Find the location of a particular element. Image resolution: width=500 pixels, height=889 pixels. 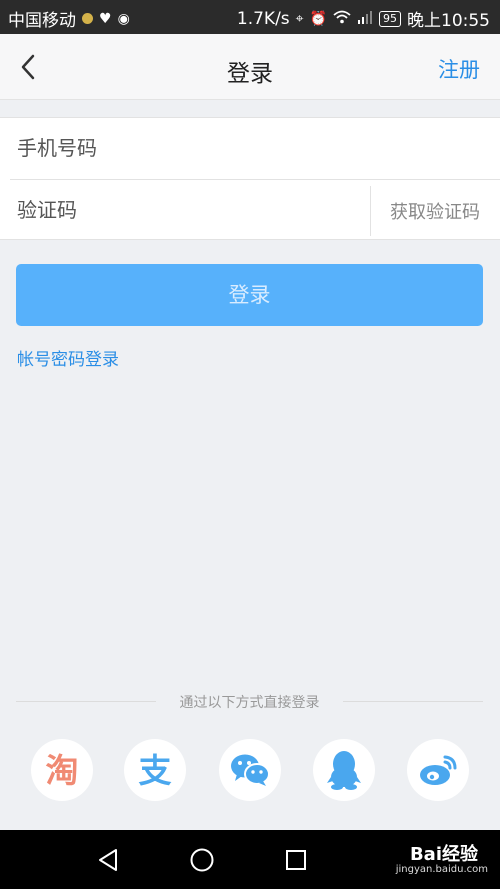

wifi-icon is located at coordinates (342, 18).